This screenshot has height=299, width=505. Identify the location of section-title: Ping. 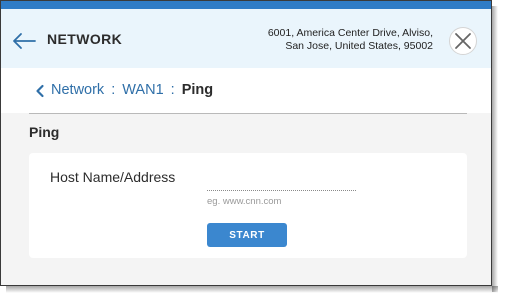
(44, 132).